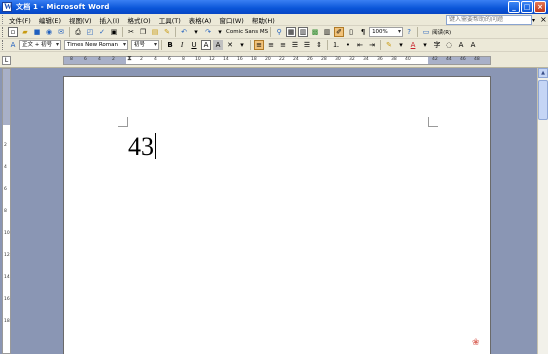 Image resolution: width=548 pixels, height=354 pixels. I want to click on permission-icon: ◉, so click(49, 32).